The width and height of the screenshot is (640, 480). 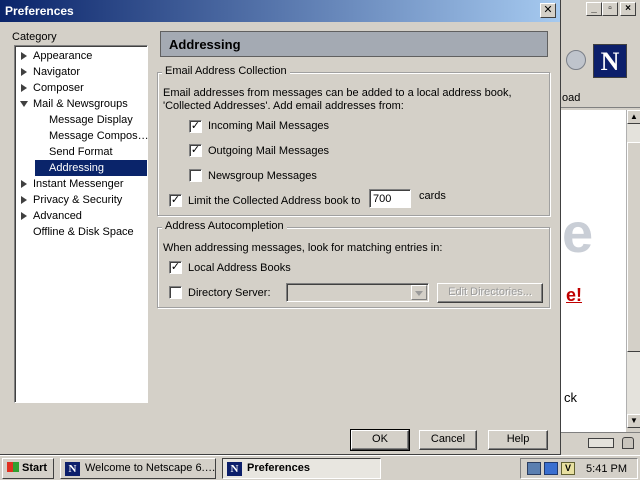 What do you see at coordinates (570, 397) in the screenshot?
I see `background-text-fragment: ck` at bounding box center [570, 397].